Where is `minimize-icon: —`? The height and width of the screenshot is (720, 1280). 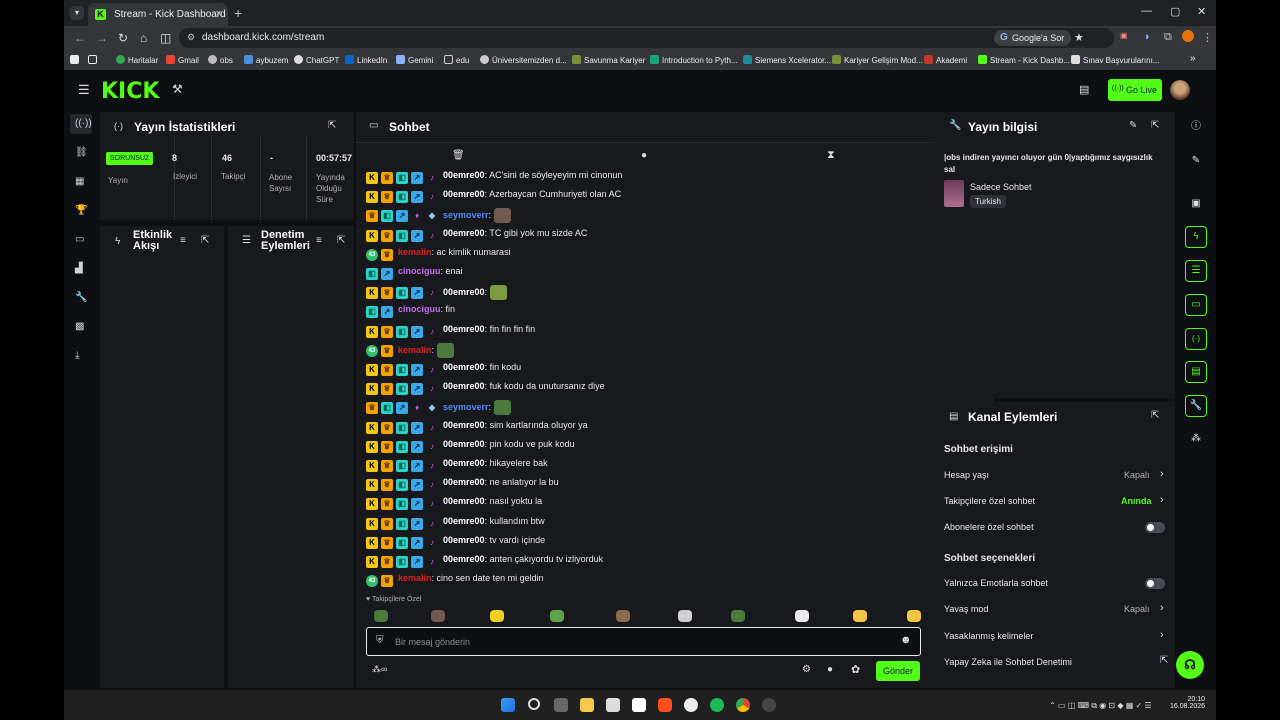 minimize-icon: — is located at coordinates (1146, 11).